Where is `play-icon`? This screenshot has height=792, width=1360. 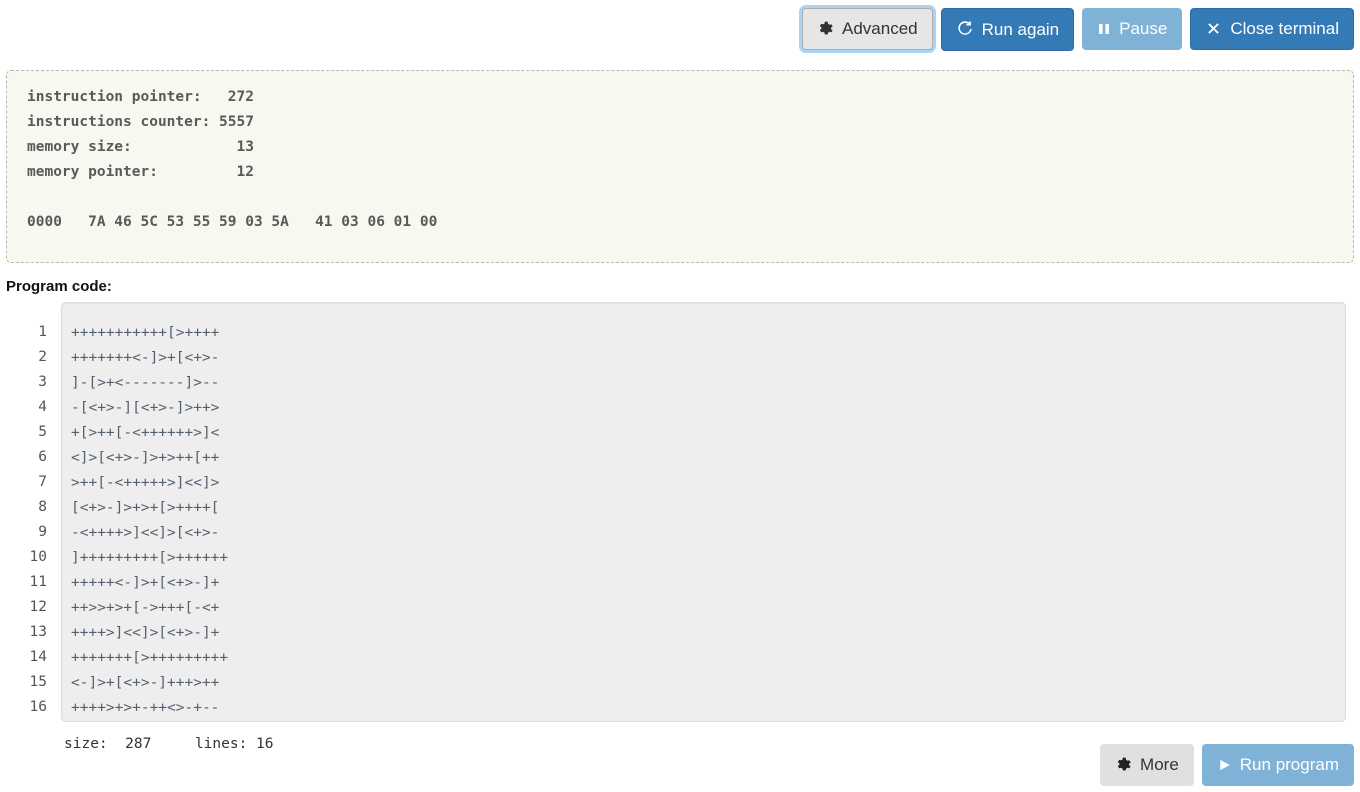 play-icon is located at coordinates (1224, 765).